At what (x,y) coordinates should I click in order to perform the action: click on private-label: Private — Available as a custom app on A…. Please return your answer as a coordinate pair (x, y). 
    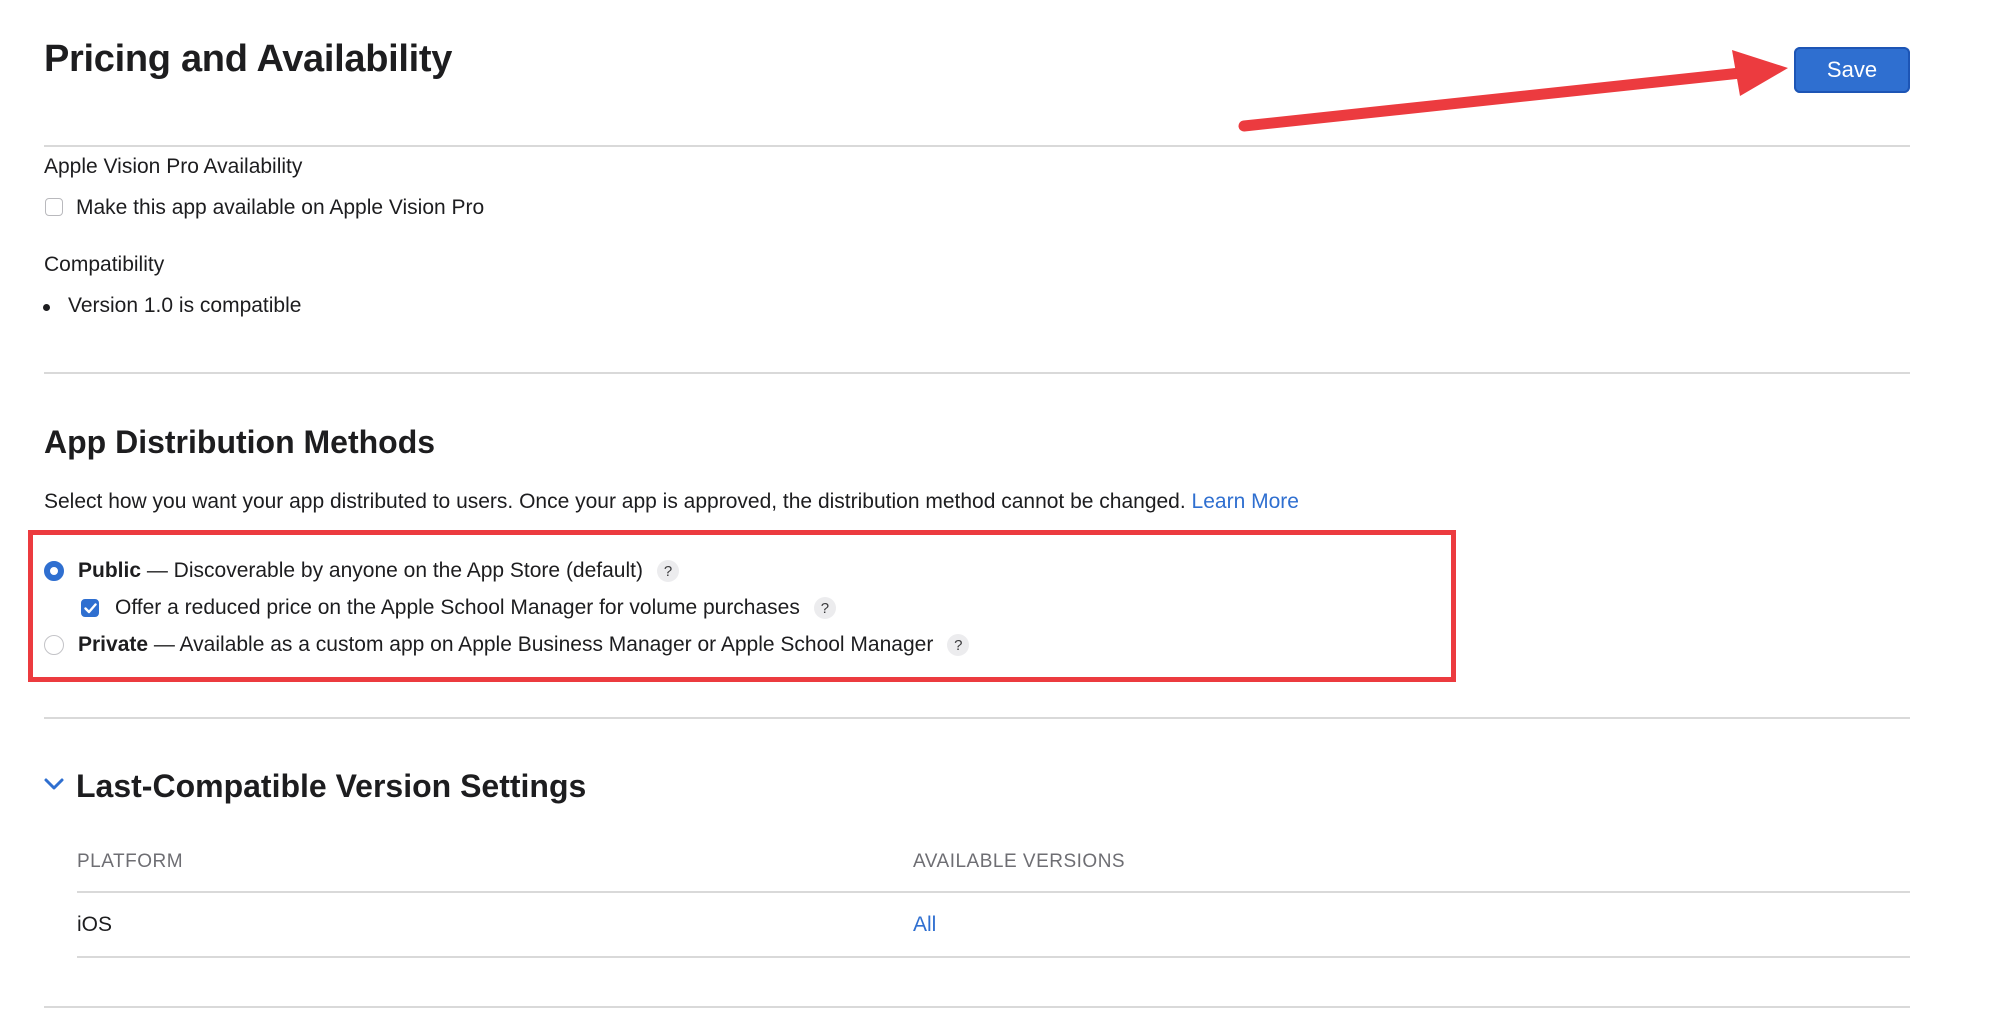
    Looking at the image, I should click on (505, 645).